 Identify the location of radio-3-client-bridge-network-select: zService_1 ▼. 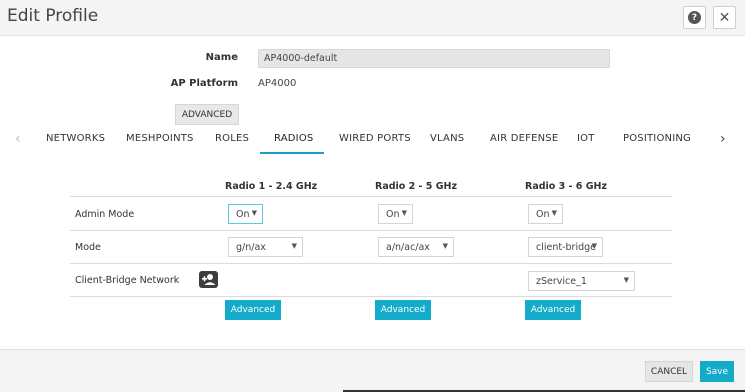
(581, 281).